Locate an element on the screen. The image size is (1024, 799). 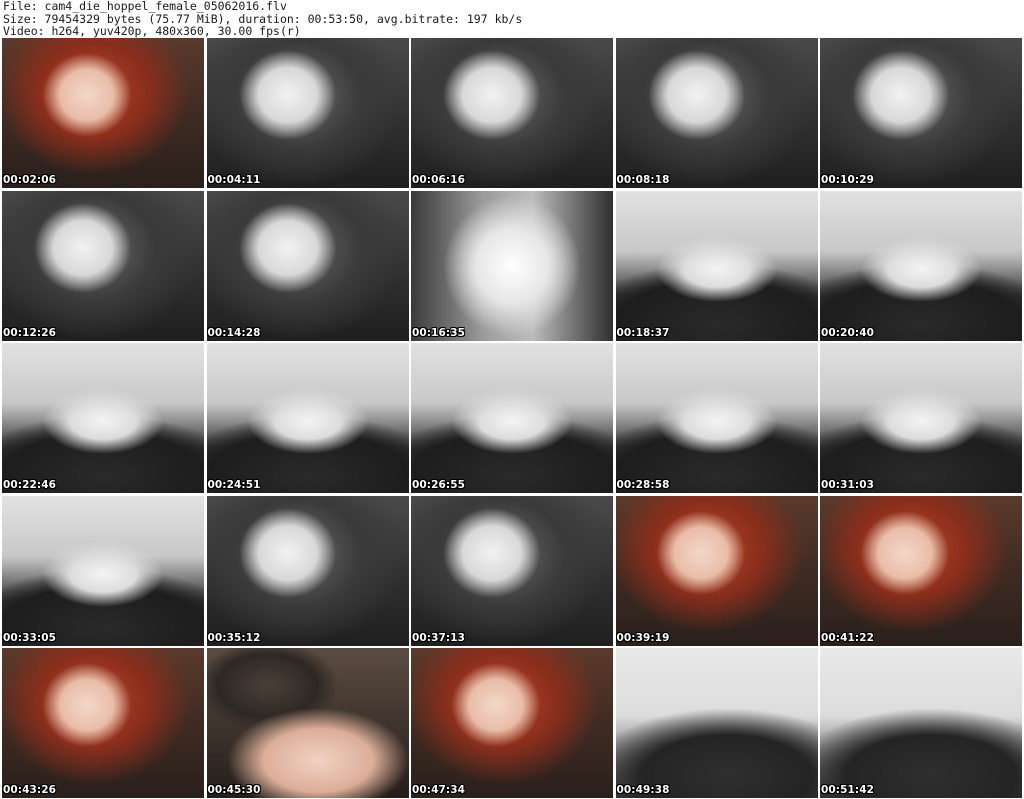
thumbnail-timestamp: 00:47:34 is located at coordinates (439, 790).